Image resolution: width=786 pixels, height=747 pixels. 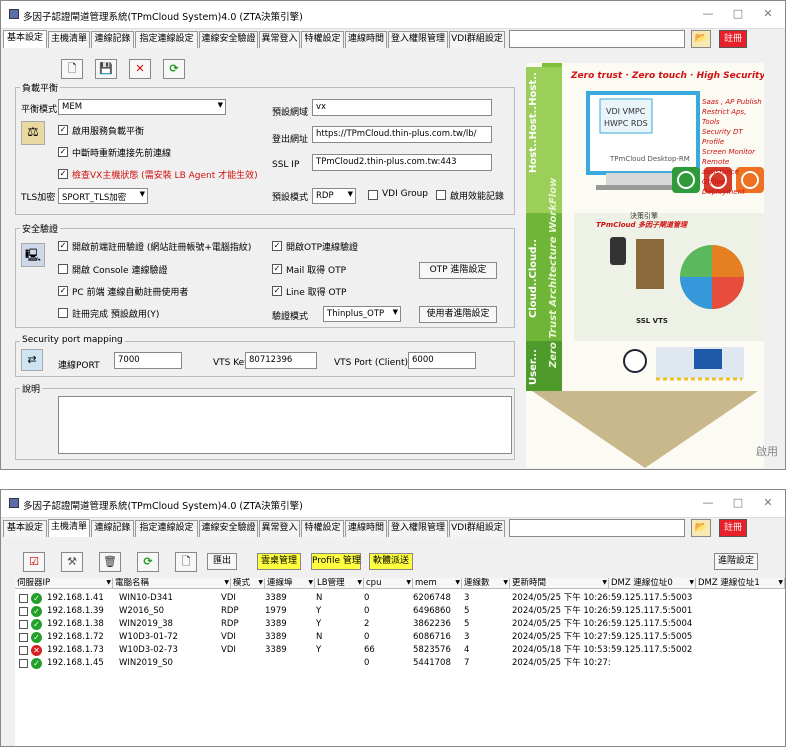 I want to click on col-server-ip: 伺服器IP ▼, so click(x=64, y=583).